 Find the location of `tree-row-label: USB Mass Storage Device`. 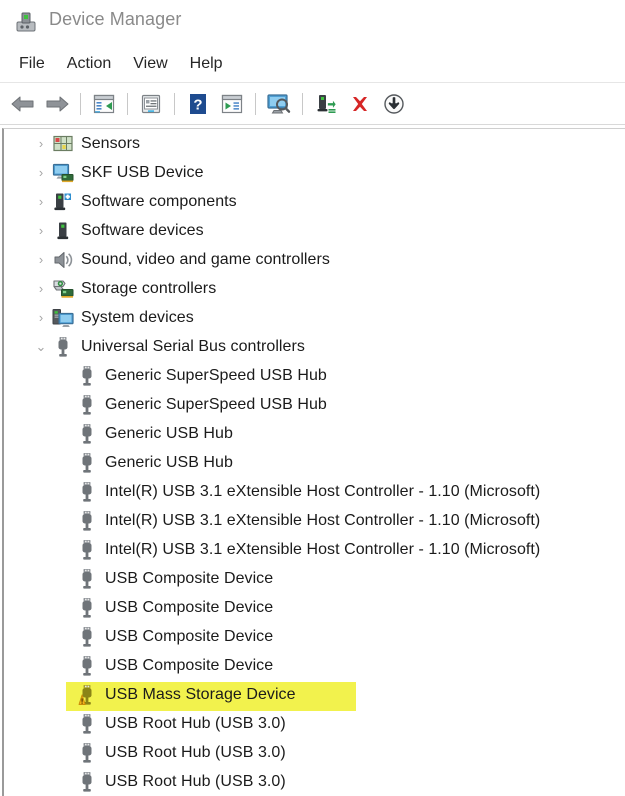

tree-row-label: USB Mass Storage Device is located at coordinates (200, 694).